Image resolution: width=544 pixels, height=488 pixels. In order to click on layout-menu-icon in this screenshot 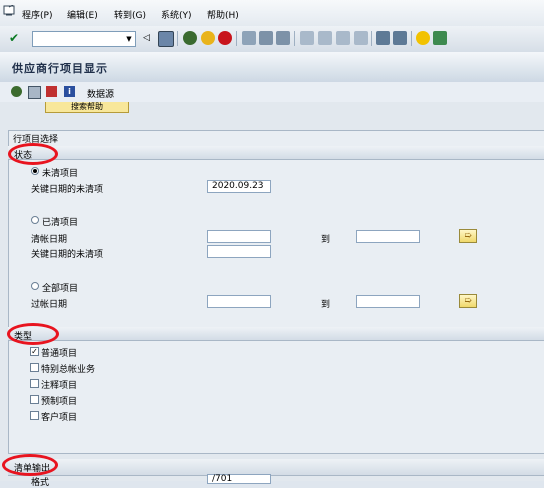, I will do `click(440, 38)`.